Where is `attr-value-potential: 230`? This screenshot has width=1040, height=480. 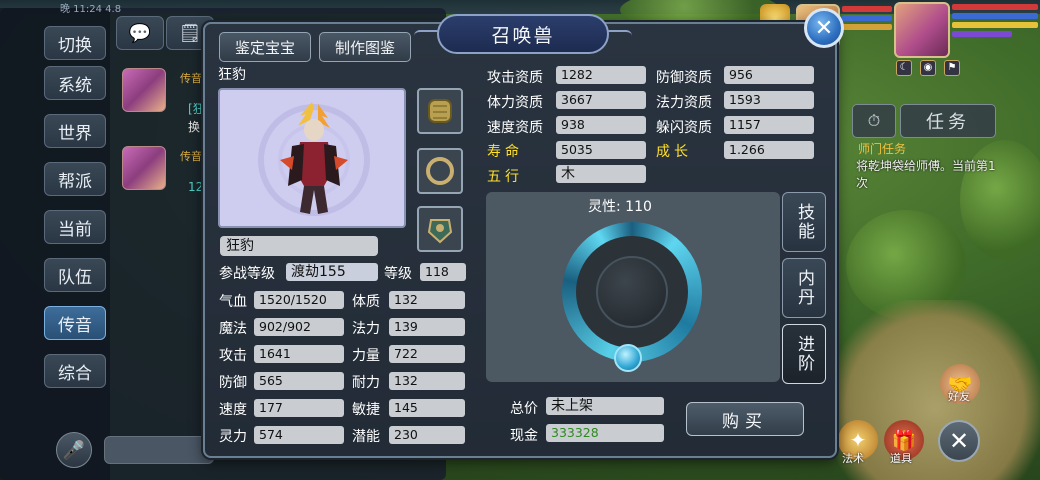
attr-value-potential: 230 is located at coordinates (427, 435).